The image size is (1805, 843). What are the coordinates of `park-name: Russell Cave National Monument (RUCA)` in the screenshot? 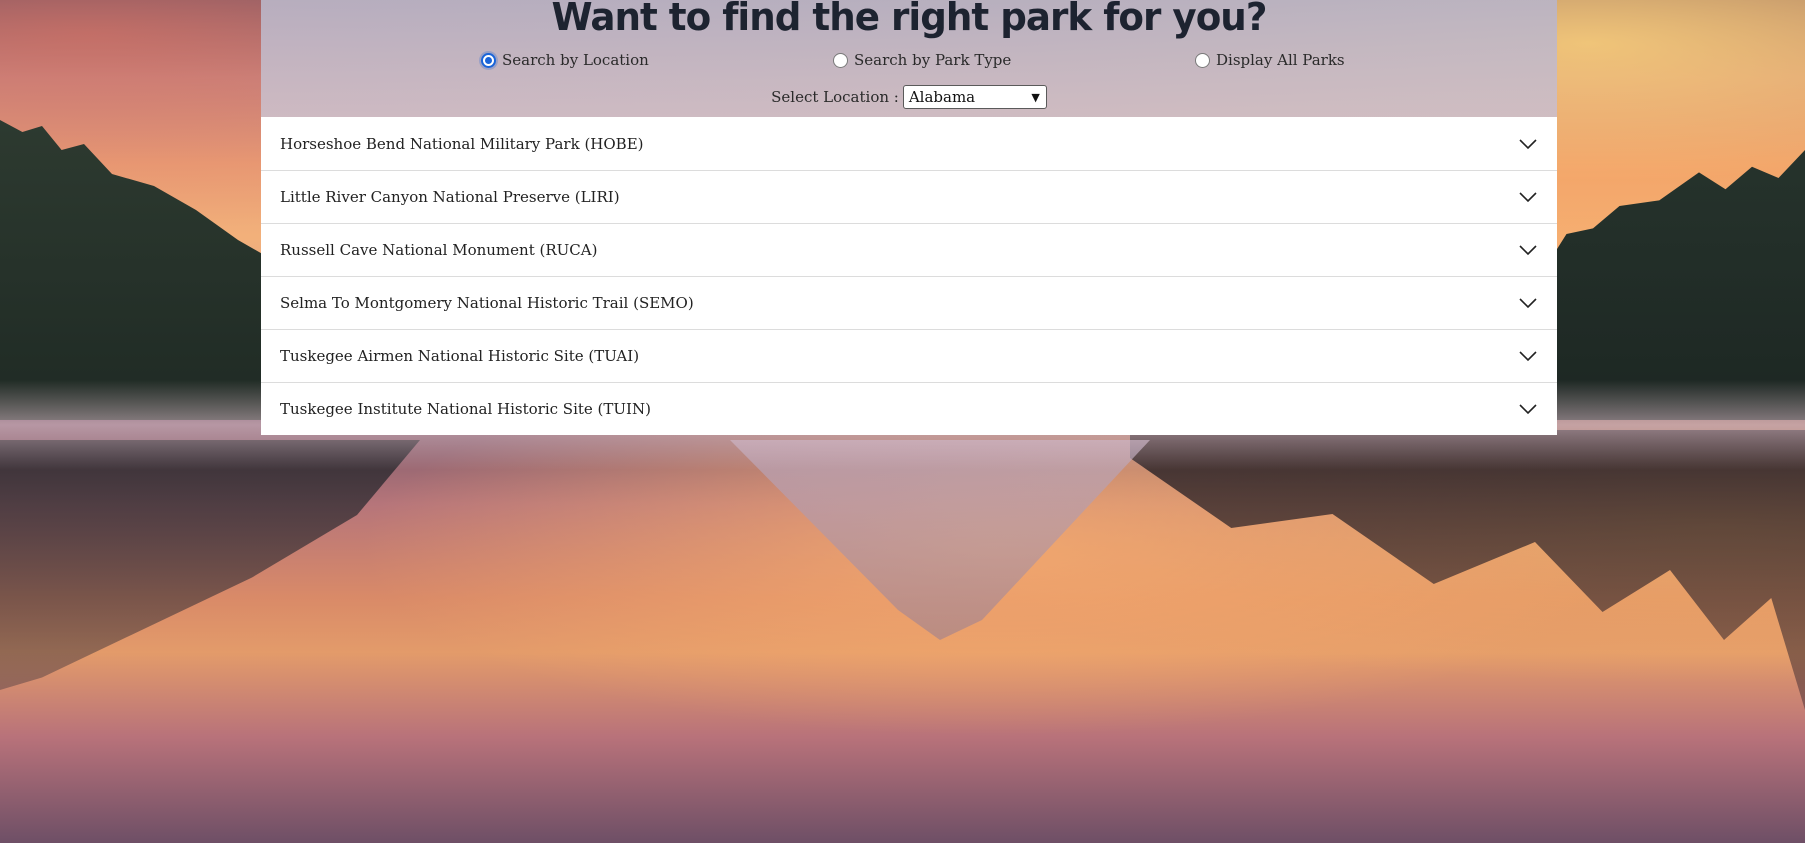 It's located at (439, 250).